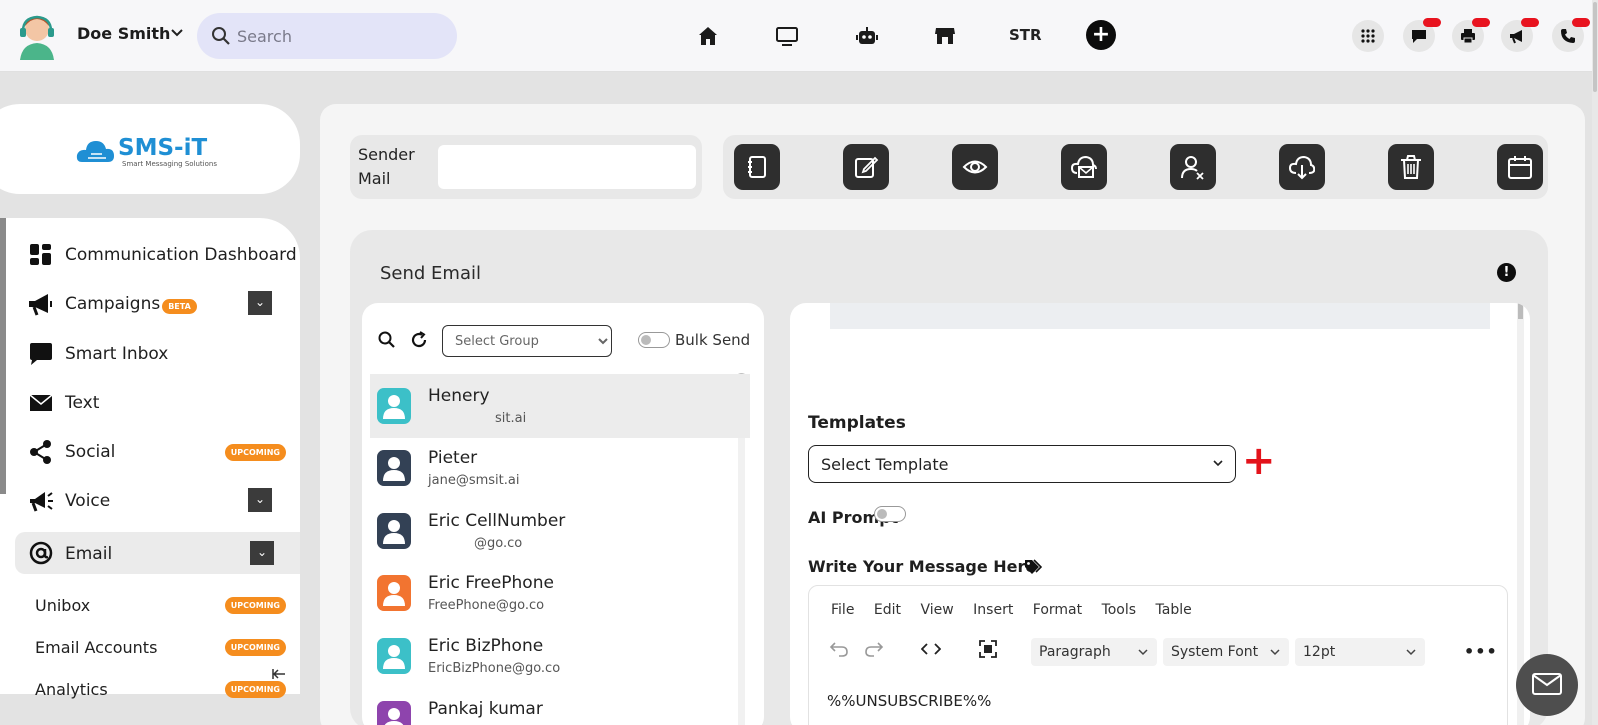 Image resolution: width=1598 pixels, height=725 pixels. What do you see at coordinates (179, 306) in the screenshot?
I see `beta-badge: BETA` at bounding box center [179, 306].